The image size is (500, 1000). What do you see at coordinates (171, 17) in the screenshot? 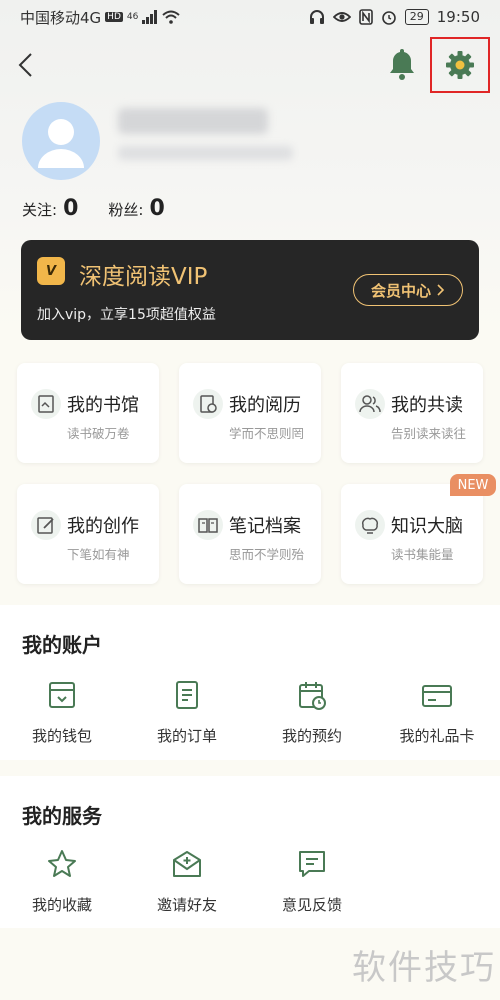
I see `wifi-icon` at bounding box center [171, 17].